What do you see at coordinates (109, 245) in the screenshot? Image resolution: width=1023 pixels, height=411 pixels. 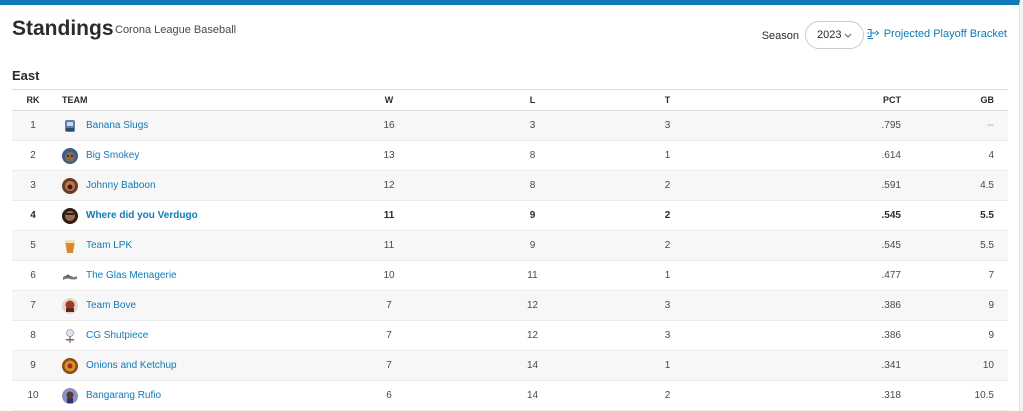 I see `team-name: Team LPK` at bounding box center [109, 245].